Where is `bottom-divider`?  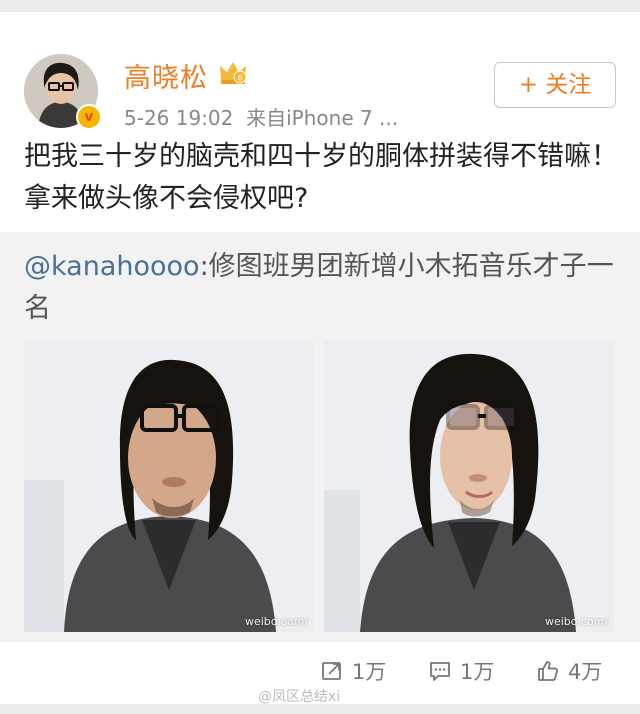 bottom-divider is located at coordinates (320, 709).